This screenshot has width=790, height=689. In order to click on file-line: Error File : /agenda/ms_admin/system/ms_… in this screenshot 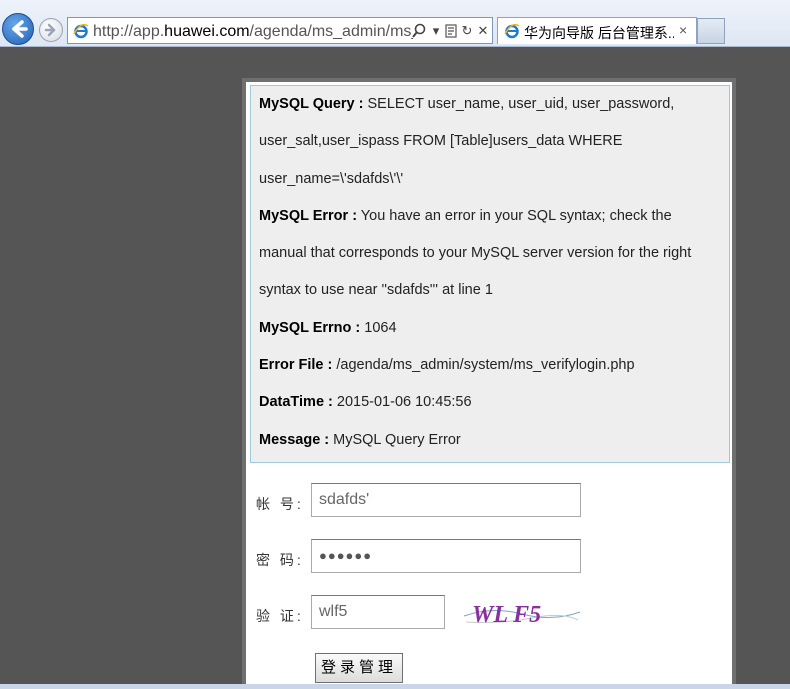, I will do `click(490, 365)`.